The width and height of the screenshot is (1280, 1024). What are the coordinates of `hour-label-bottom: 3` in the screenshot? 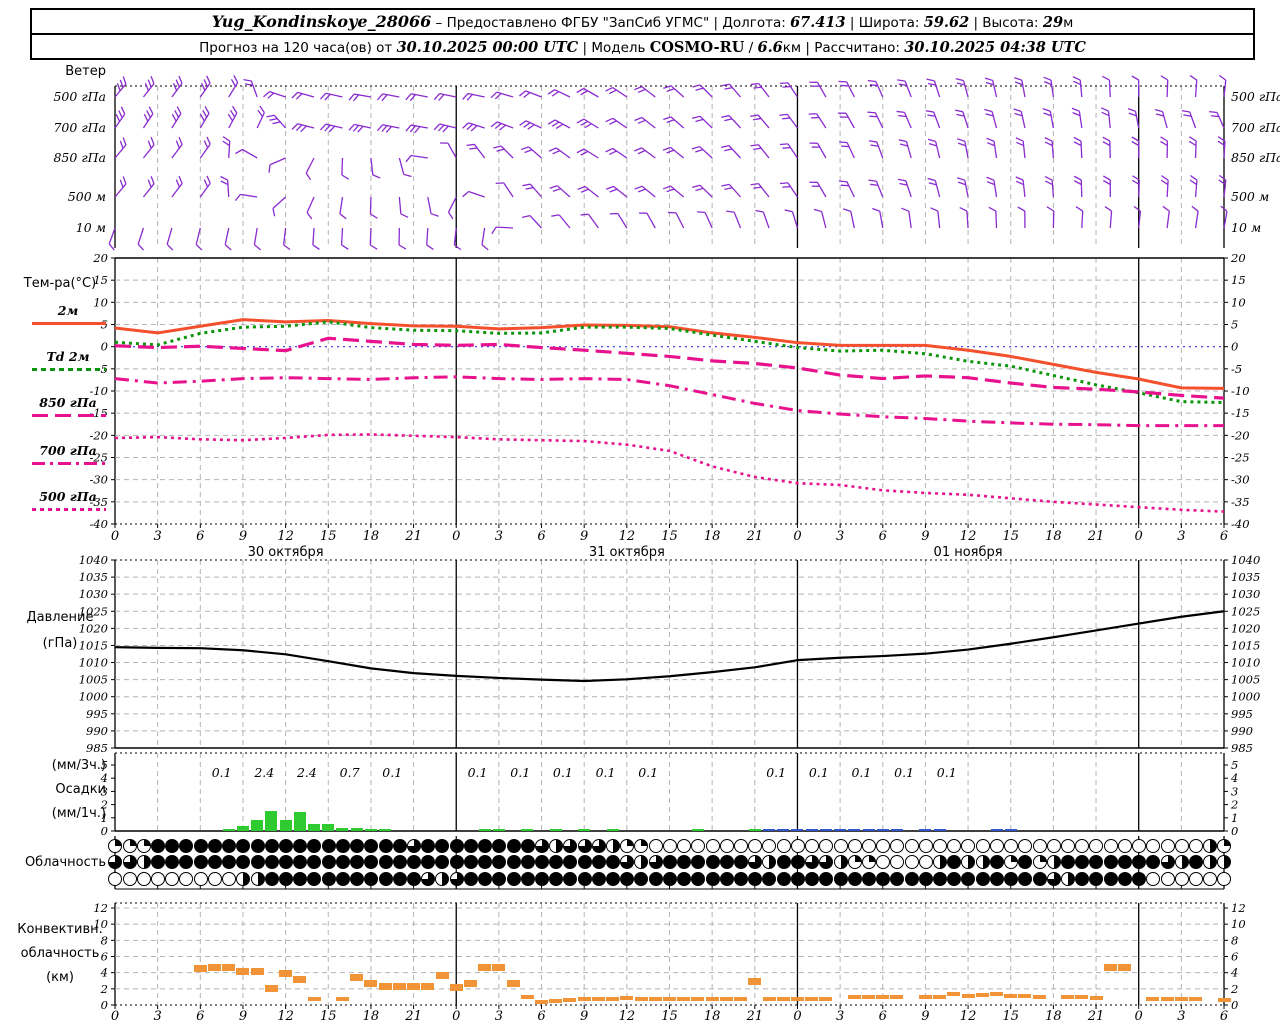 It's located at (158, 1016).